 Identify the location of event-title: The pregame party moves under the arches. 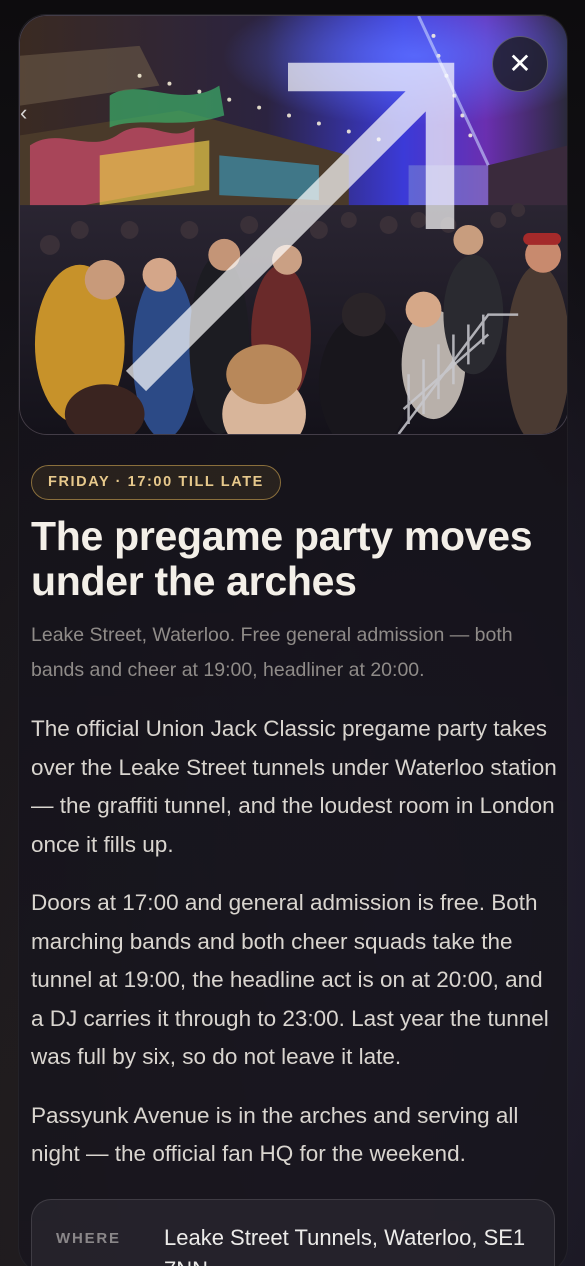
(282, 558).